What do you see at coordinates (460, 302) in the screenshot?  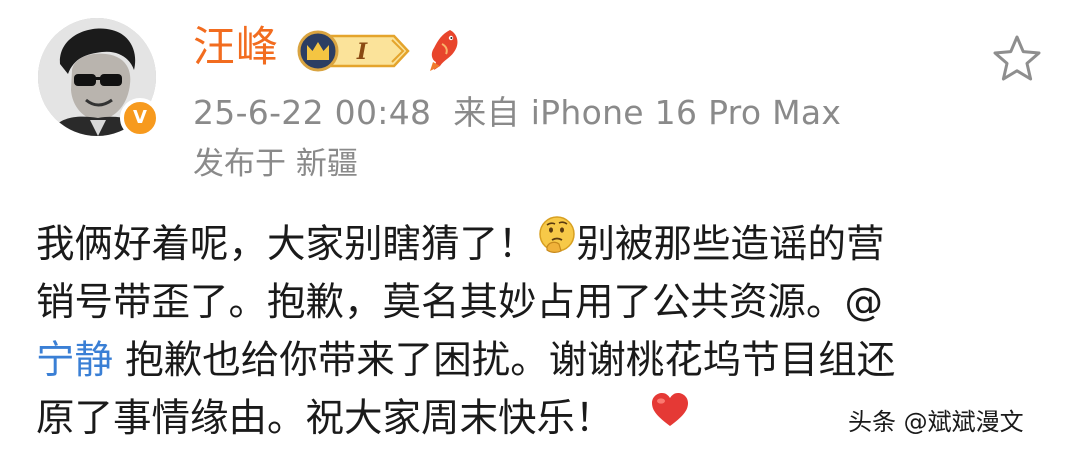 I see `content-line-2: 销号带歪了。抱歉，莫名其妙占用了公共资源。@` at bounding box center [460, 302].